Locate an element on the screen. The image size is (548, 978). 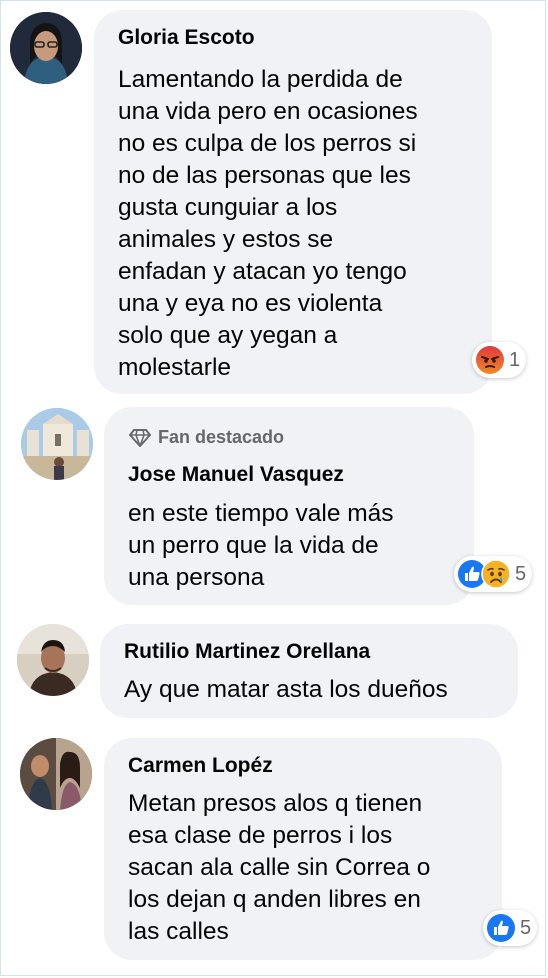
comment-text: Ay que matar asta los dueños is located at coordinates (286, 690).